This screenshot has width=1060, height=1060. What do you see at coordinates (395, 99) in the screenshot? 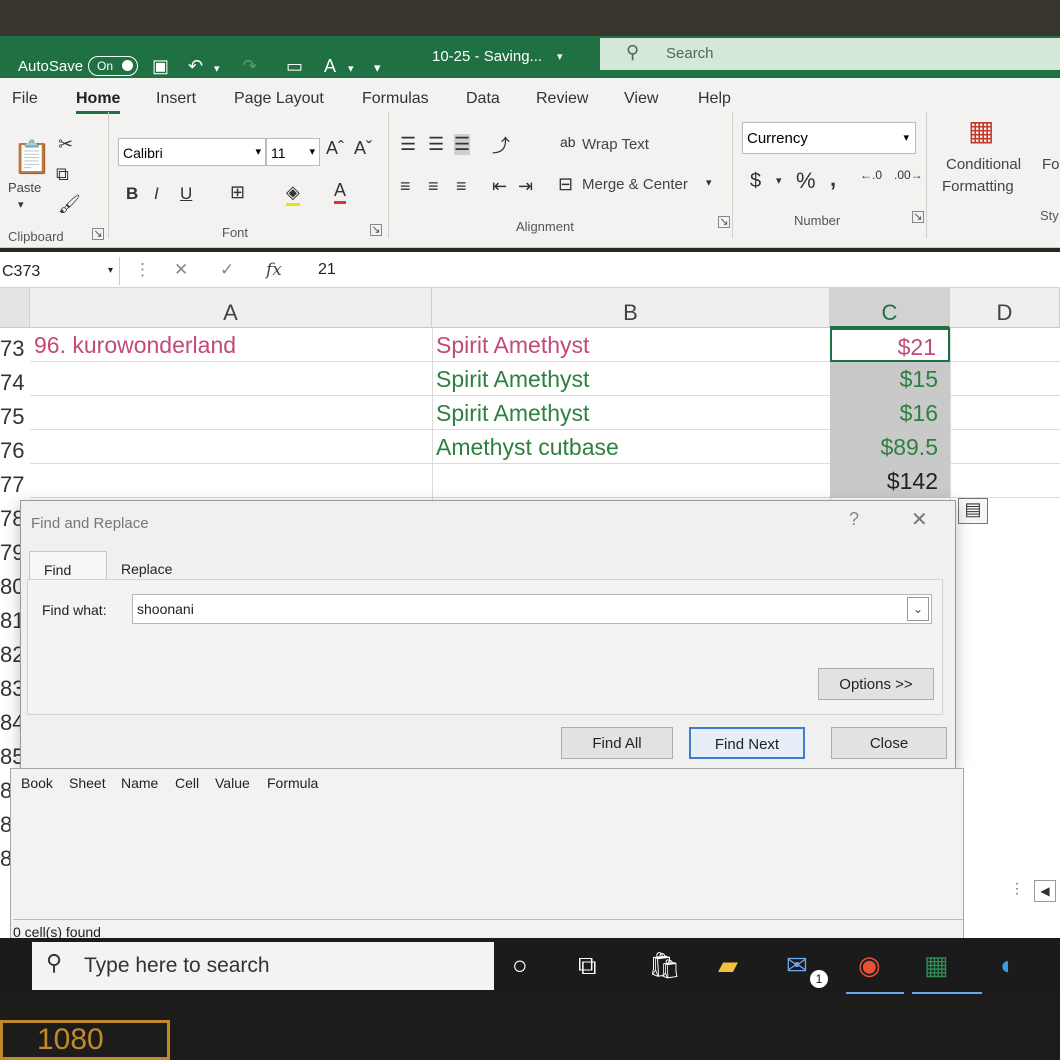
I see `tab-formulas: Formulas` at bounding box center [395, 99].